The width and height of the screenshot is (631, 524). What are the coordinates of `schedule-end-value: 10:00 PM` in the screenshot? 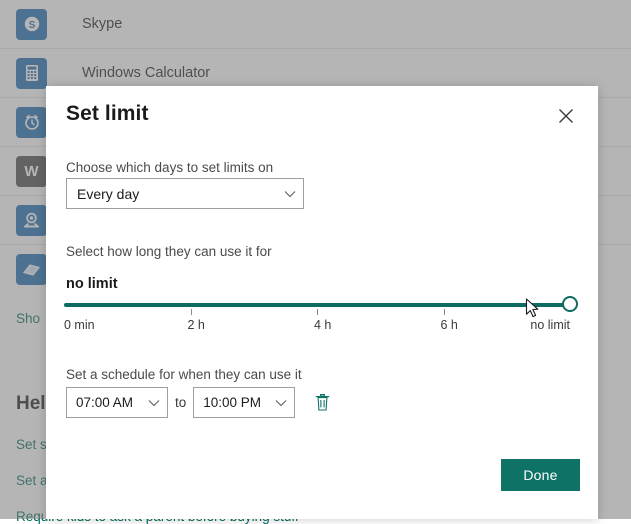 It's located at (232, 402).